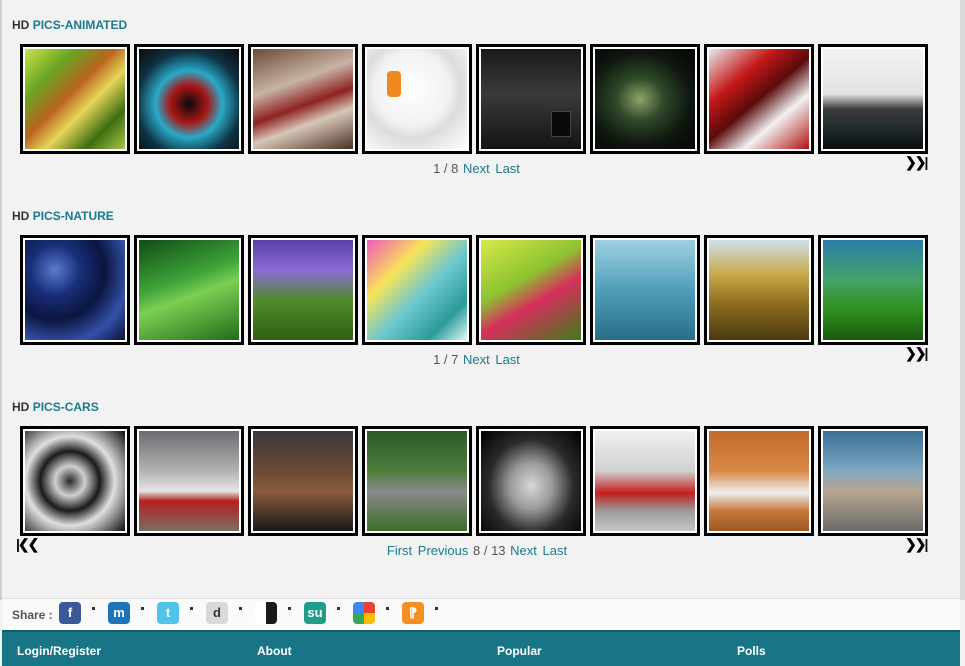 This screenshot has height=666, width=965. What do you see at coordinates (32, 615) in the screenshot?
I see `share-label: Share :` at bounding box center [32, 615].